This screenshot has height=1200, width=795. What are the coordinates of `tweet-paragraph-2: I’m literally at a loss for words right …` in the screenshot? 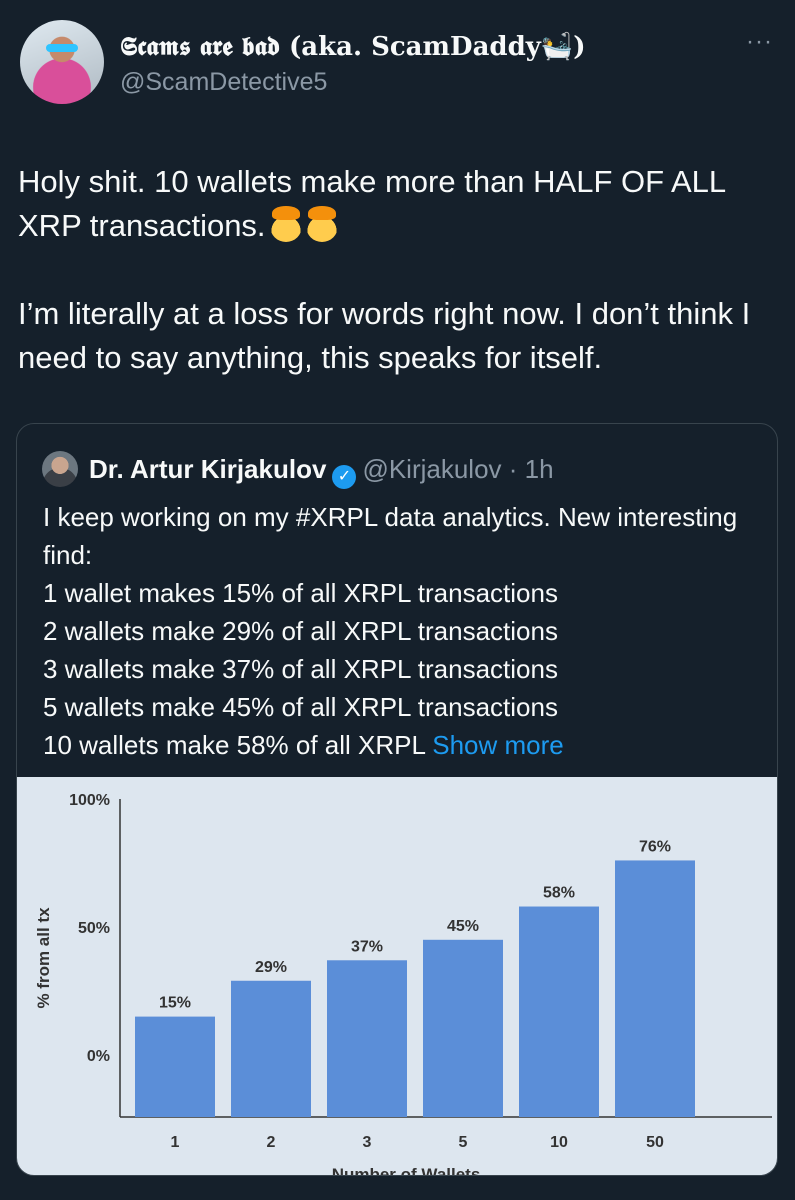 It's located at (384, 335).